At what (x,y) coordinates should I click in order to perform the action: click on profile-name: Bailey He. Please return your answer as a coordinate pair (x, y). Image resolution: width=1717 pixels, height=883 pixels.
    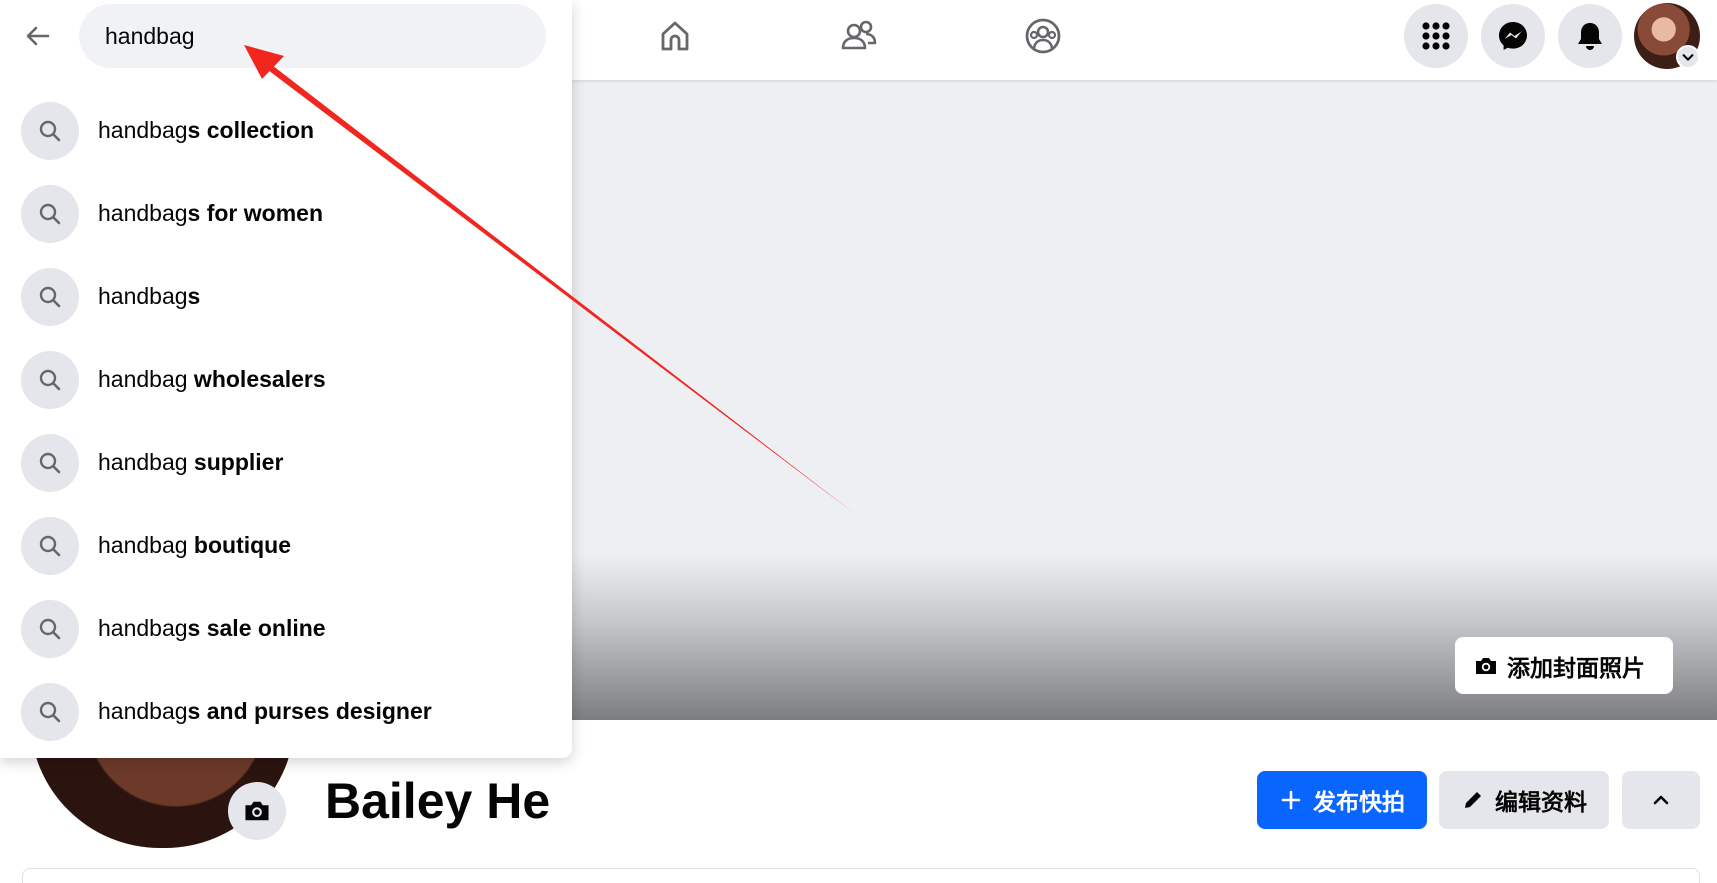
    Looking at the image, I should click on (438, 801).